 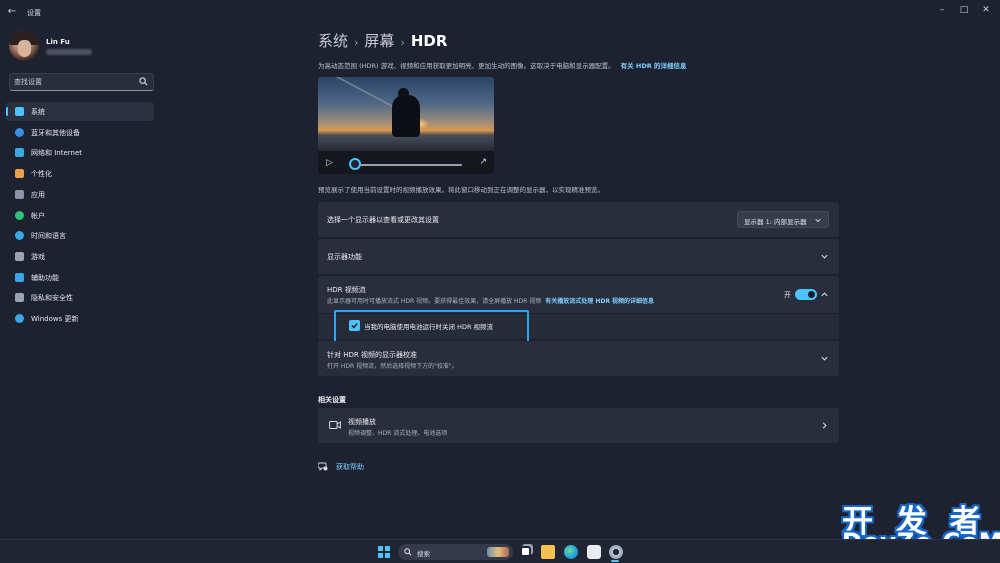 What do you see at coordinates (80, 297) in the screenshot?
I see `sidebar-item-shield: 隐私和安全性` at bounding box center [80, 297].